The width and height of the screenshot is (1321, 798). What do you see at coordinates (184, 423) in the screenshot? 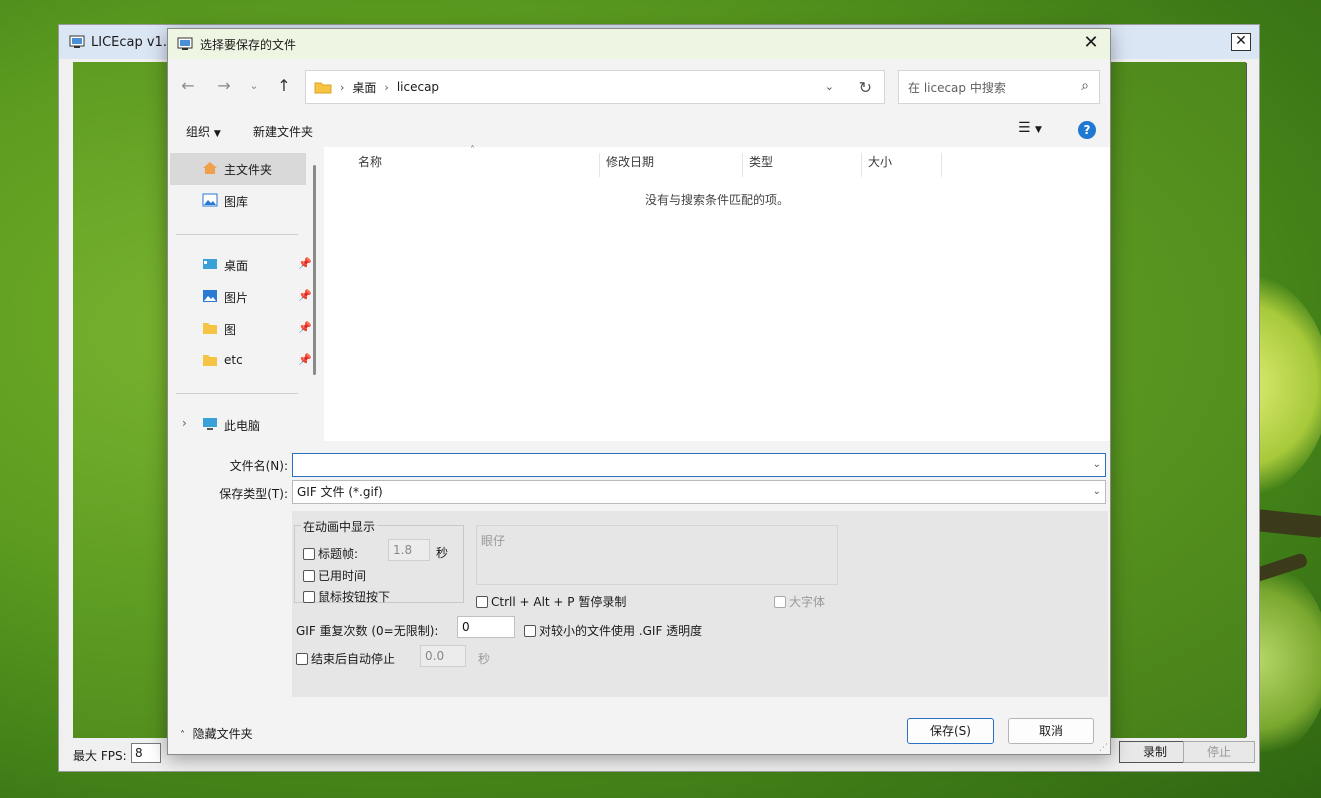
I see `expand-chevron-icon: ›` at bounding box center [184, 423].